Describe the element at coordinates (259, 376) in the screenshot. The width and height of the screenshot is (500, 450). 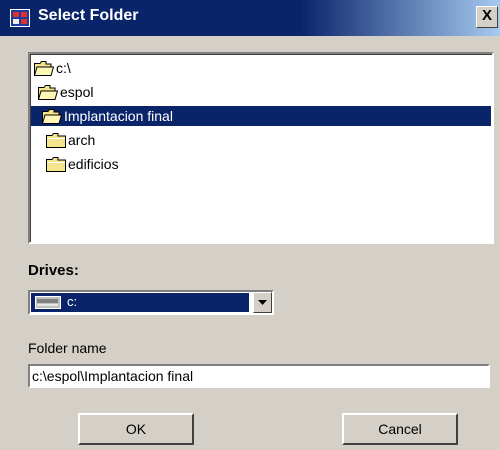
I see `folder-name-field` at that location.